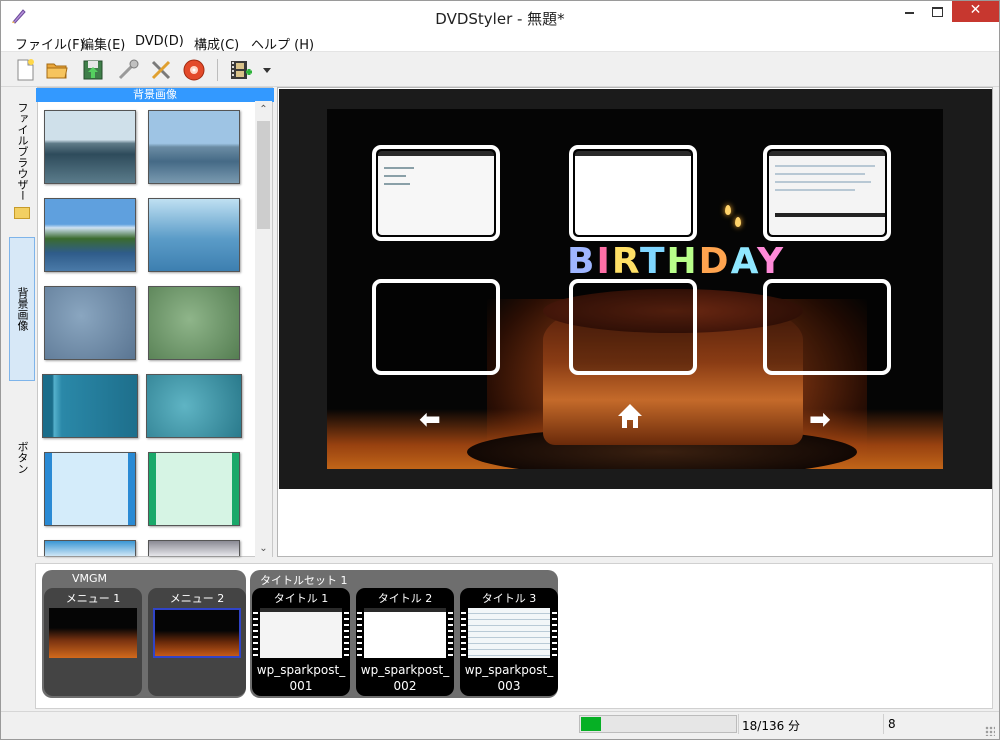 This screenshot has width=1000, height=740. I want to click on file-name-line: 003, so click(509, 686).